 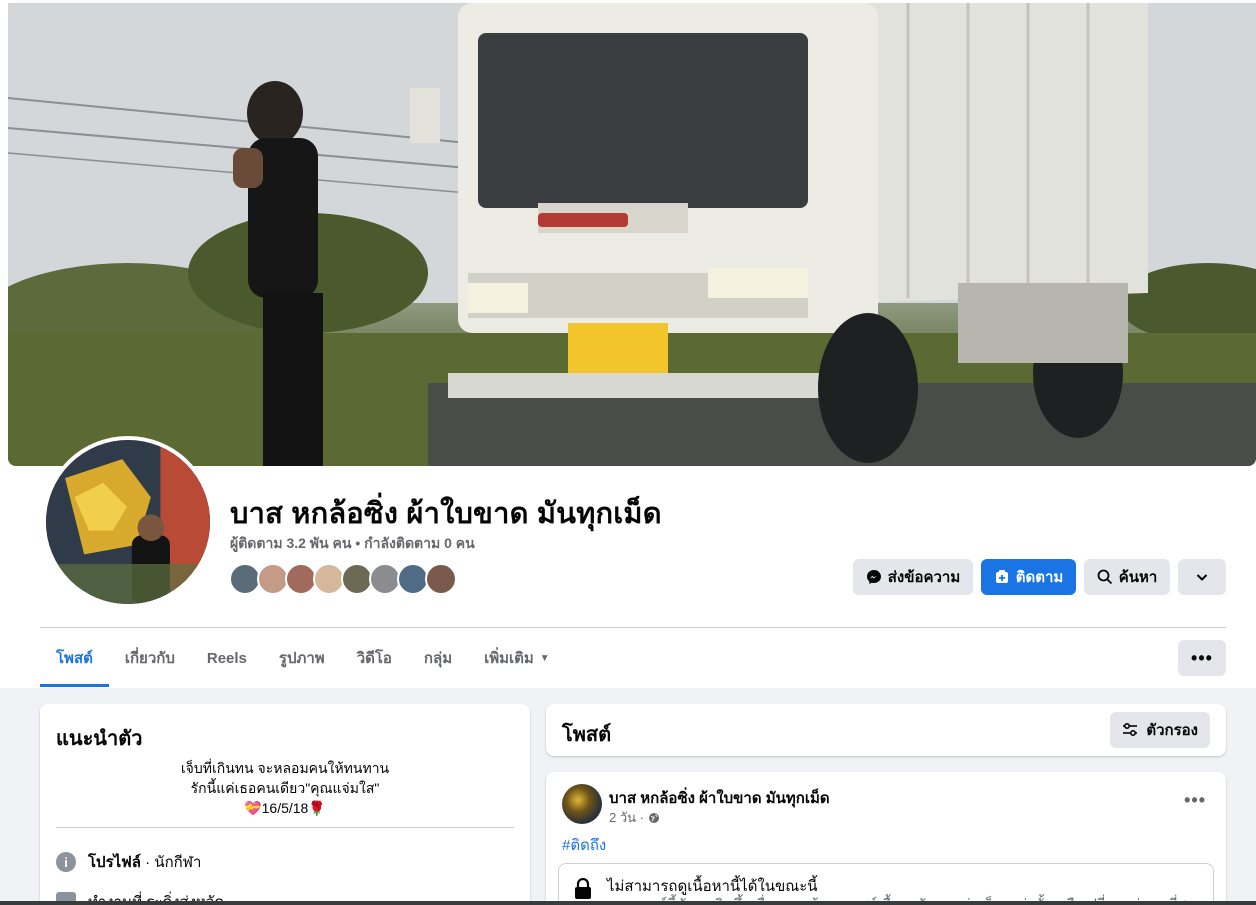 I want to click on tab-label: โพสต์, so click(x=74, y=658).